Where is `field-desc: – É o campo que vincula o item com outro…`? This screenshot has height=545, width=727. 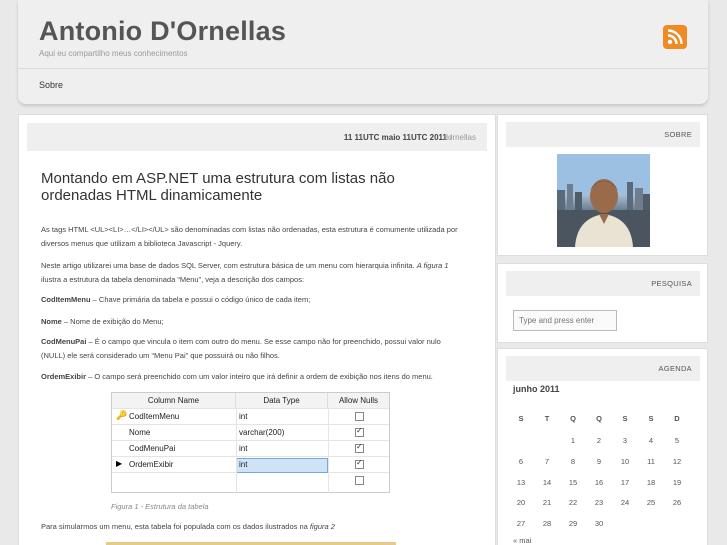
field-desc: – É o campo que vincula o item com outro… is located at coordinates (241, 348).